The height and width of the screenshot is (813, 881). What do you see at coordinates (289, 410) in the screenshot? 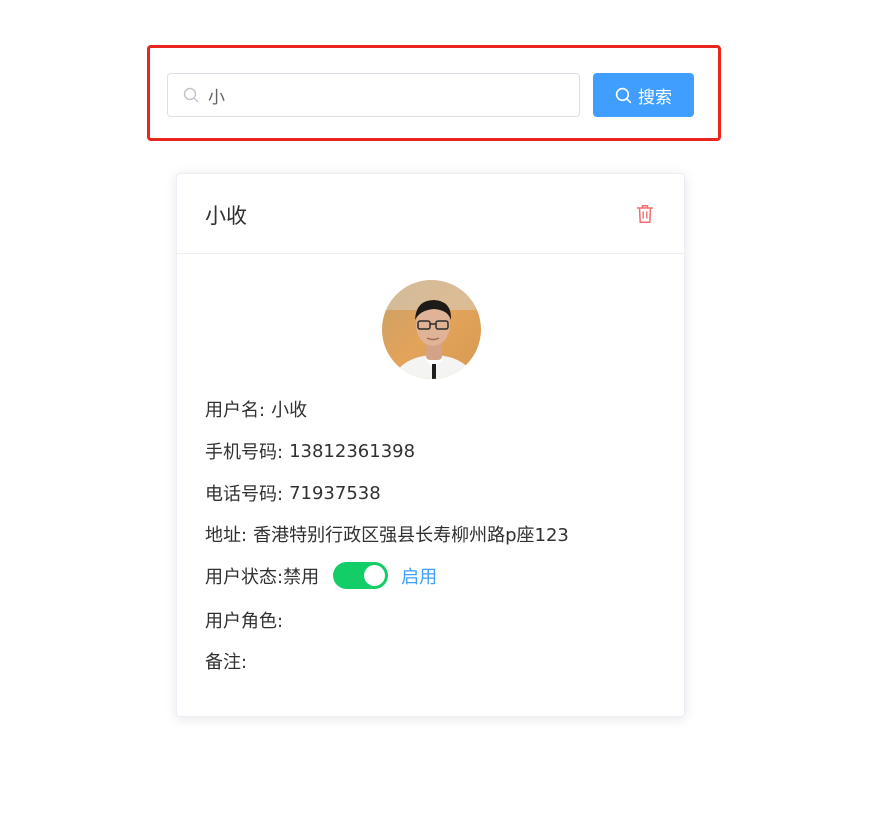
I see `username-value: 小收` at bounding box center [289, 410].